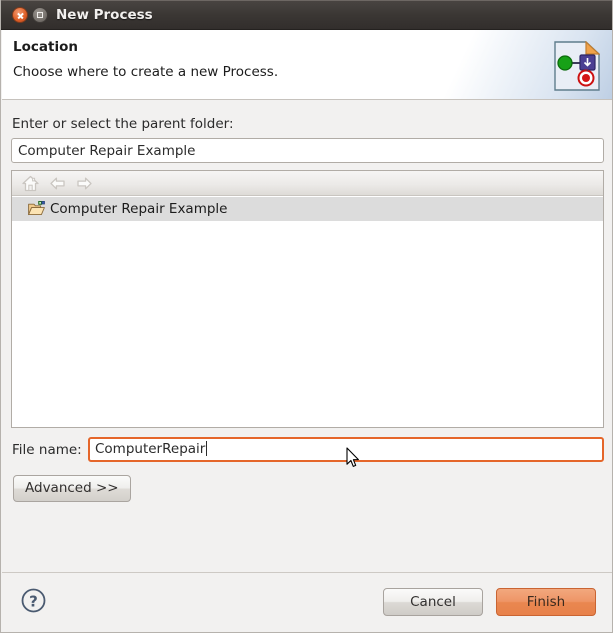 Image resolution: width=613 pixels, height=633 pixels. Describe the element at coordinates (577, 66) in the screenshot. I see `process-document-icon` at that location.